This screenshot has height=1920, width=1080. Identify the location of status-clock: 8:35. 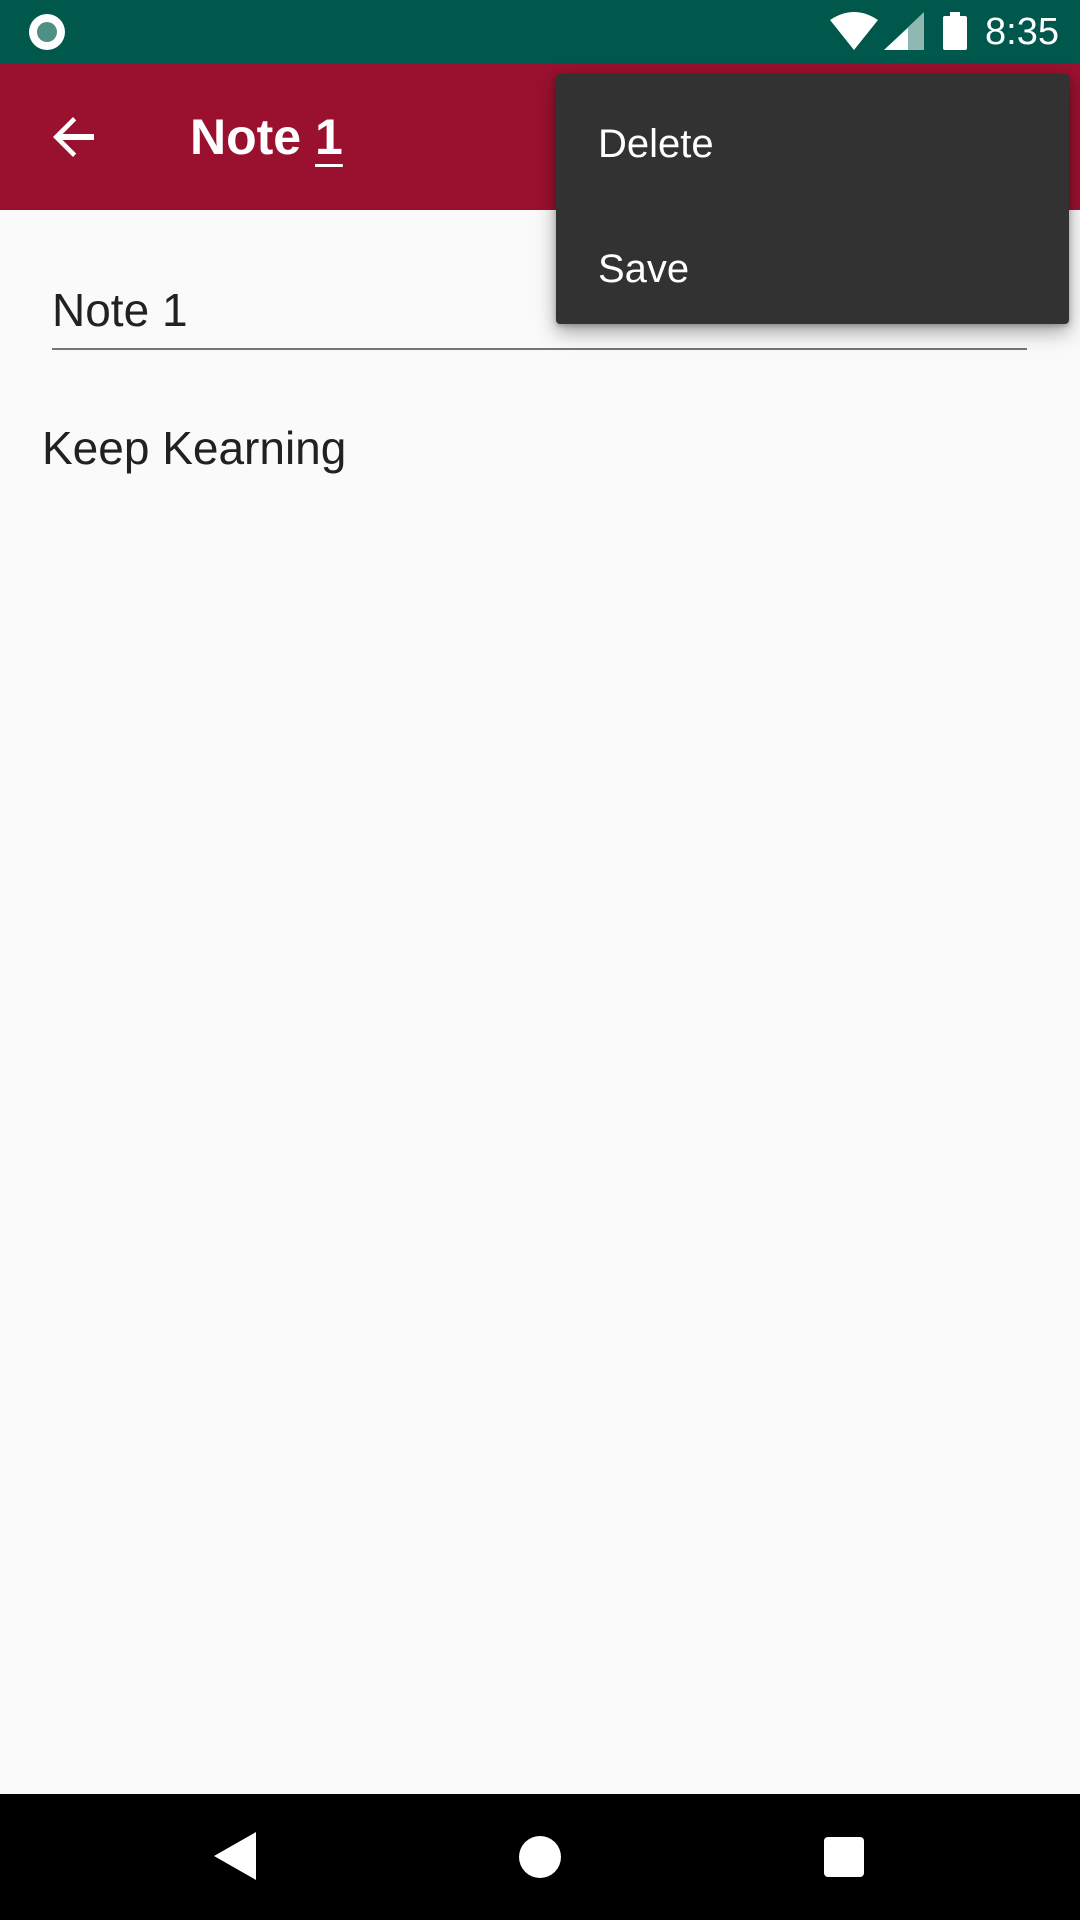
(1022, 32).